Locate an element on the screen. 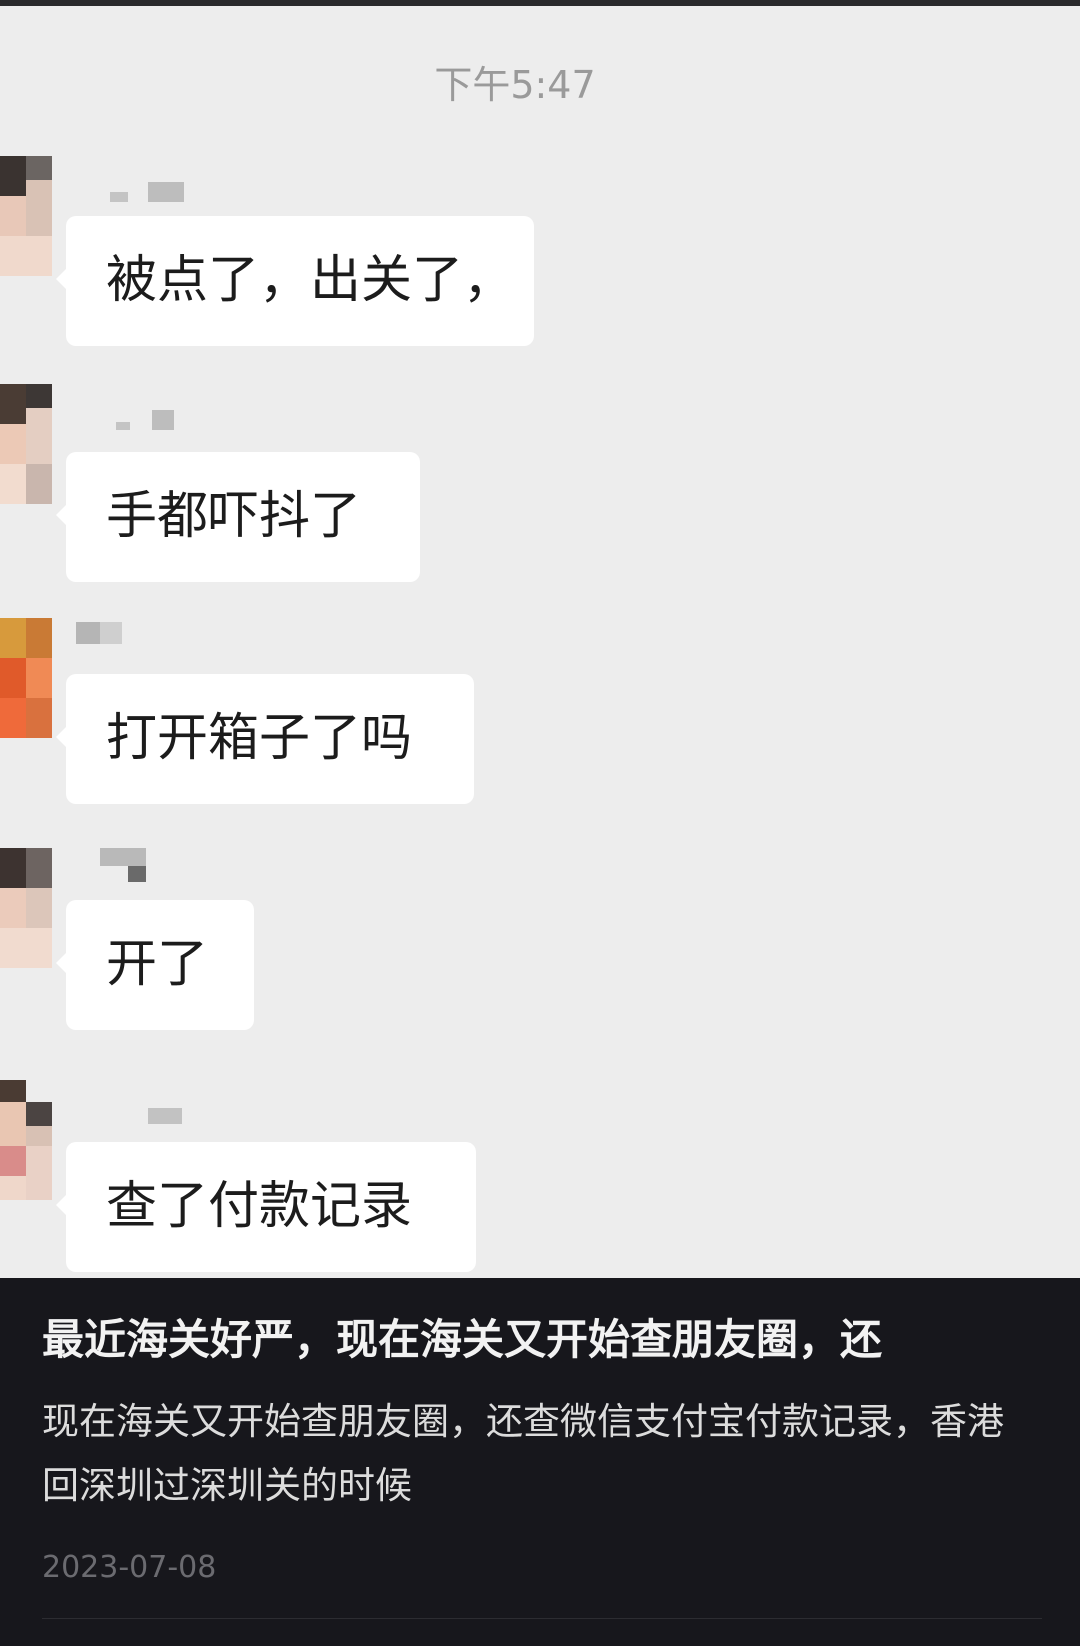 This screenshot has width=1080, height=1646. message-bubble: 开了 is located at coordinates (155, 965).